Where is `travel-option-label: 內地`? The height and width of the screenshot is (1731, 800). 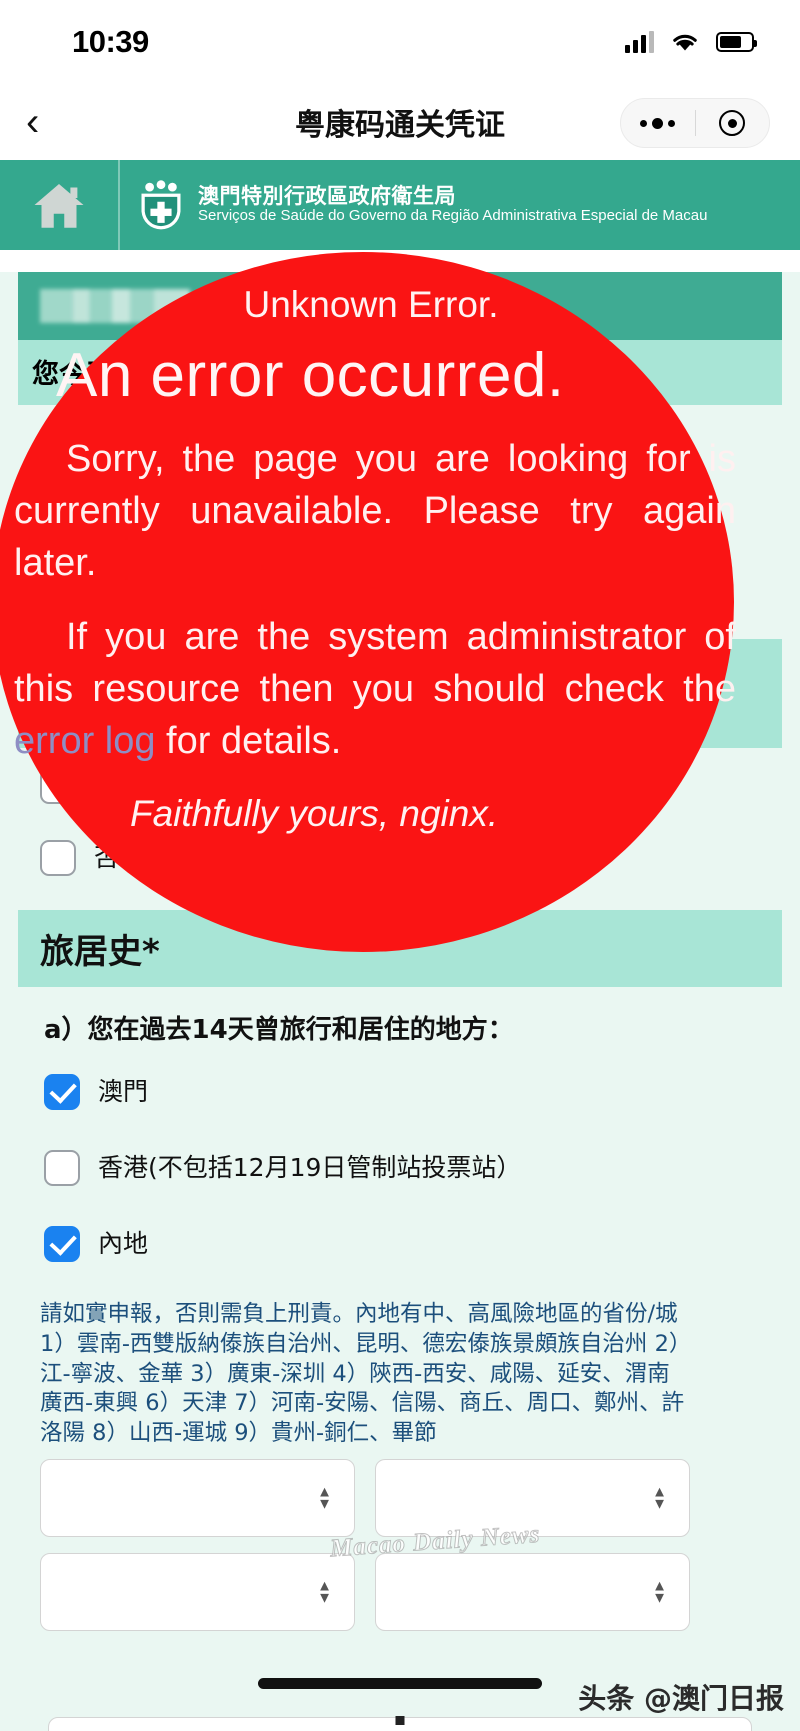 travel-option-label: 內地 is located at coordinates (123, 1244).